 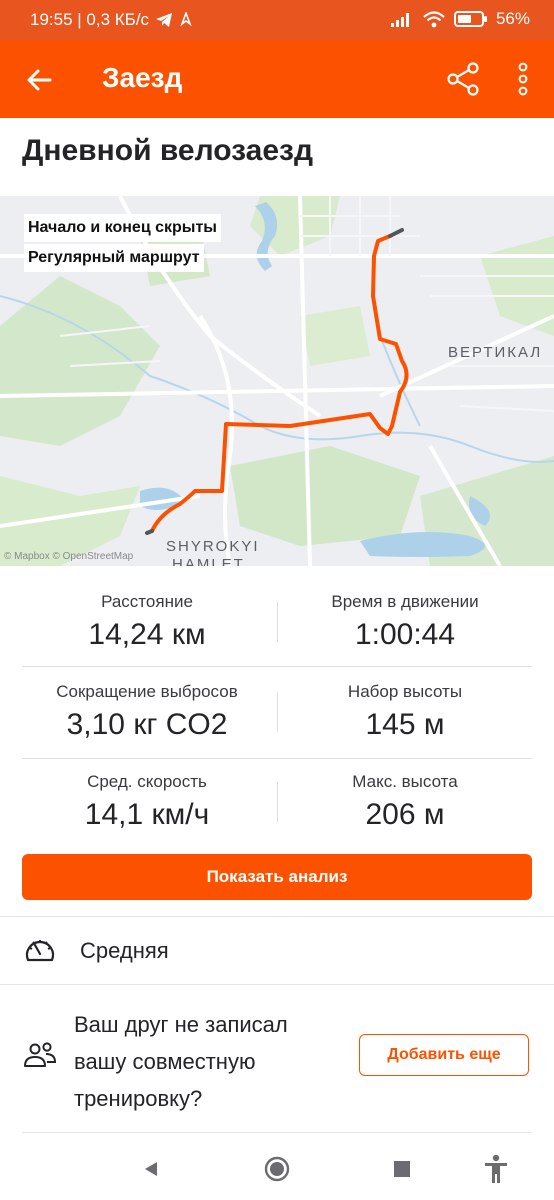 What do you see at coordinates (168, 150) in the screenshot?
I see `activity-title: Дневной велозаезд` at bounding box center [168, 150].